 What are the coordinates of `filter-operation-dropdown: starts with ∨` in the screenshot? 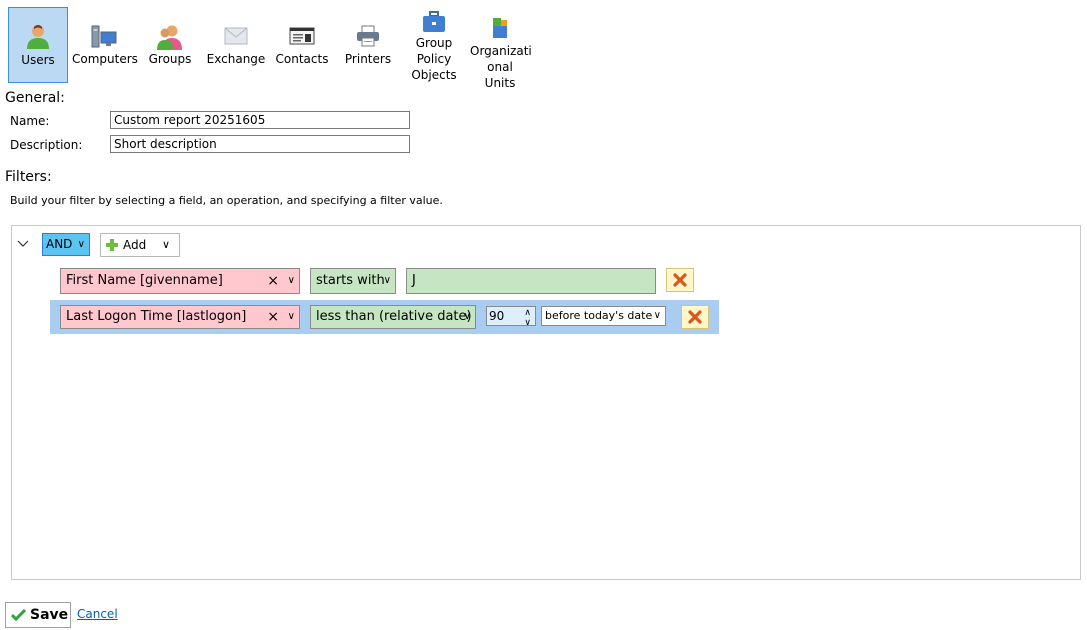 It's located at (353, 281).